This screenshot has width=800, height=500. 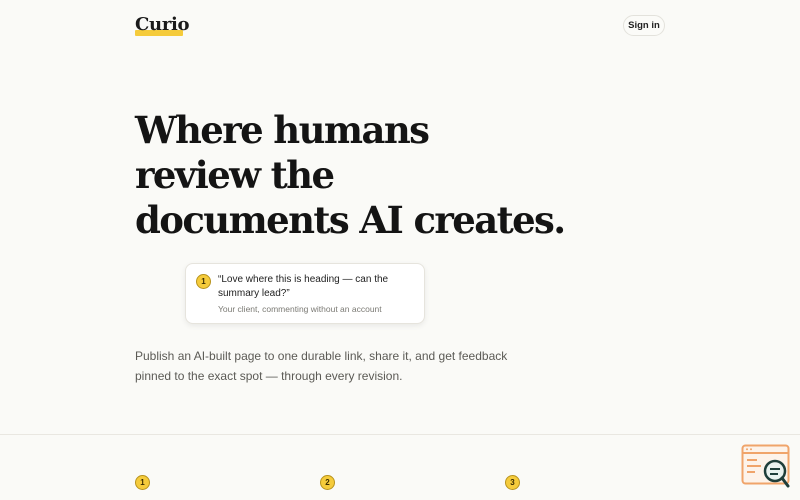 What do you see at coordinates (350, 220) in the screenshot?
I see `hero-line-3: documents AI creates.` at bounding box center [350, 220].